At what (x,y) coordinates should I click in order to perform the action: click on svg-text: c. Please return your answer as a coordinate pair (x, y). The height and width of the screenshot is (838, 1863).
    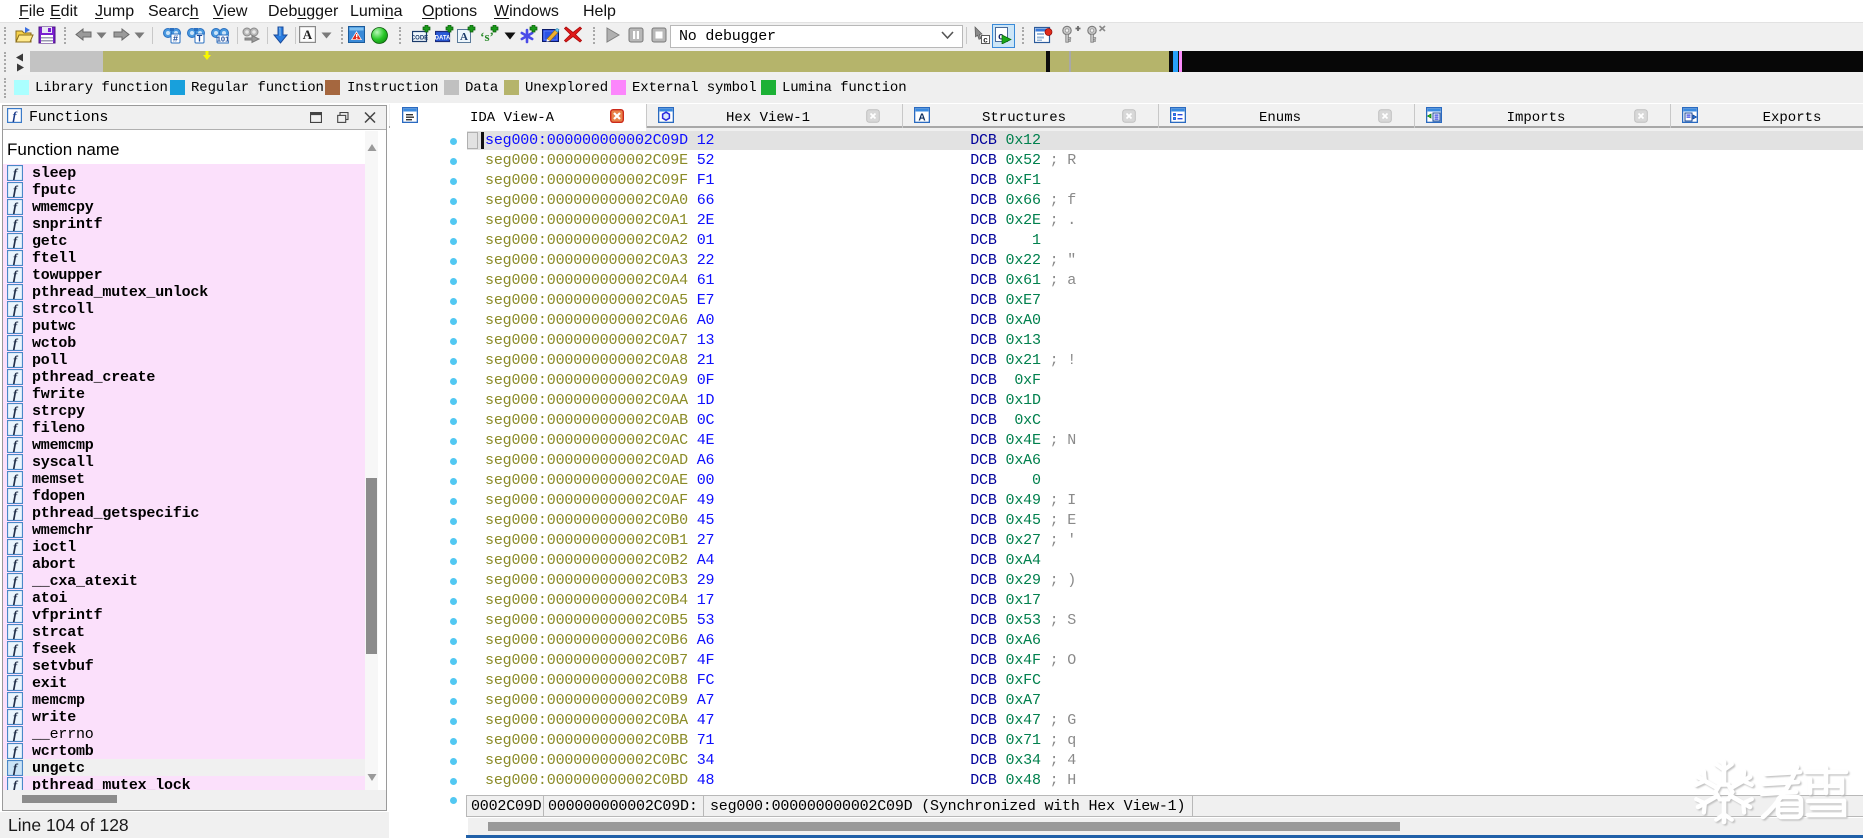
    Looking at the image, I should click on (985, 40).